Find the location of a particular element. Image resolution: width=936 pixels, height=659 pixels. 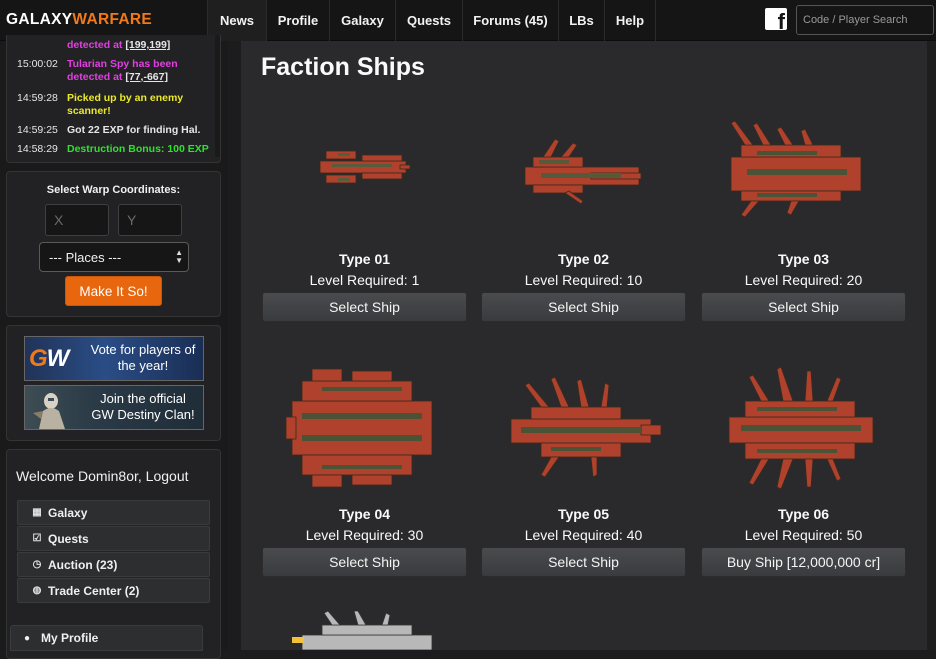

ship-name: Type 06 is located at coordinates (803, 514).